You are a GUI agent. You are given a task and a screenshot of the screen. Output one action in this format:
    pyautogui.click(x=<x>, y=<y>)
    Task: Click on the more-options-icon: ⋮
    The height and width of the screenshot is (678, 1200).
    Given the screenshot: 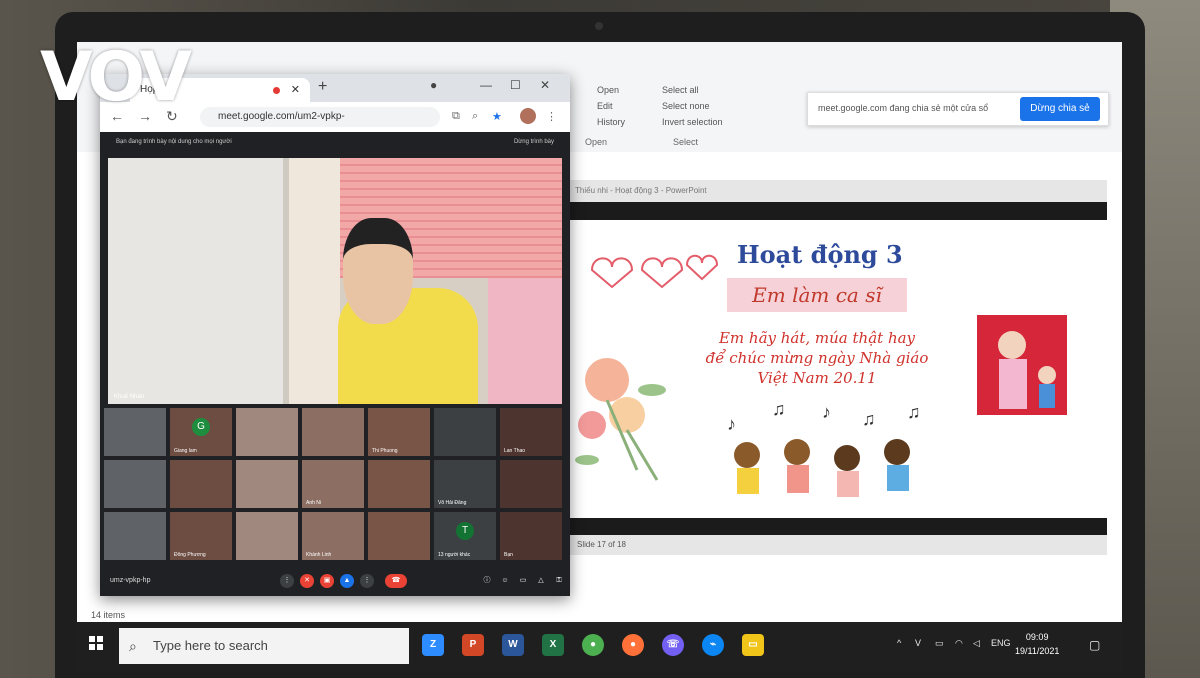 What is the action you would take?
    pyautogui.click(x=287, y=581)
    